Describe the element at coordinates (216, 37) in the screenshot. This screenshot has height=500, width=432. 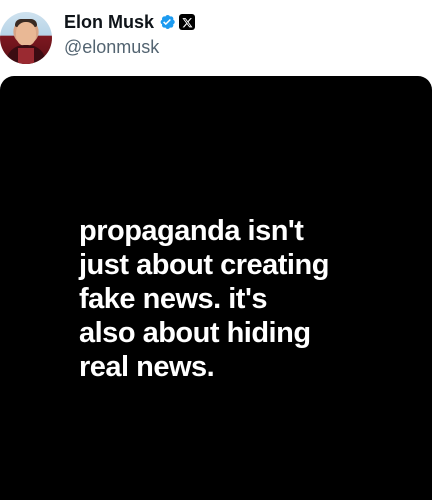
I see `post-header: Elon Musk @elonmusk` at that location.